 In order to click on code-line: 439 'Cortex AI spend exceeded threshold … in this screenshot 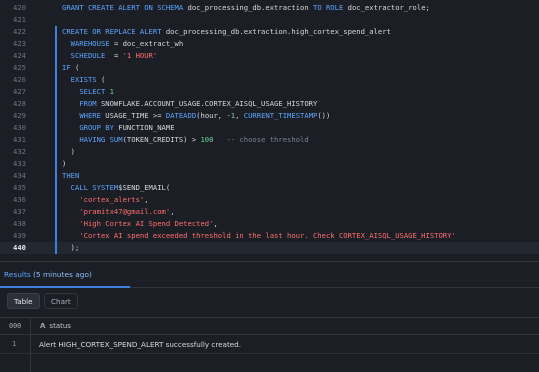, I will do `click(269, 236)`.